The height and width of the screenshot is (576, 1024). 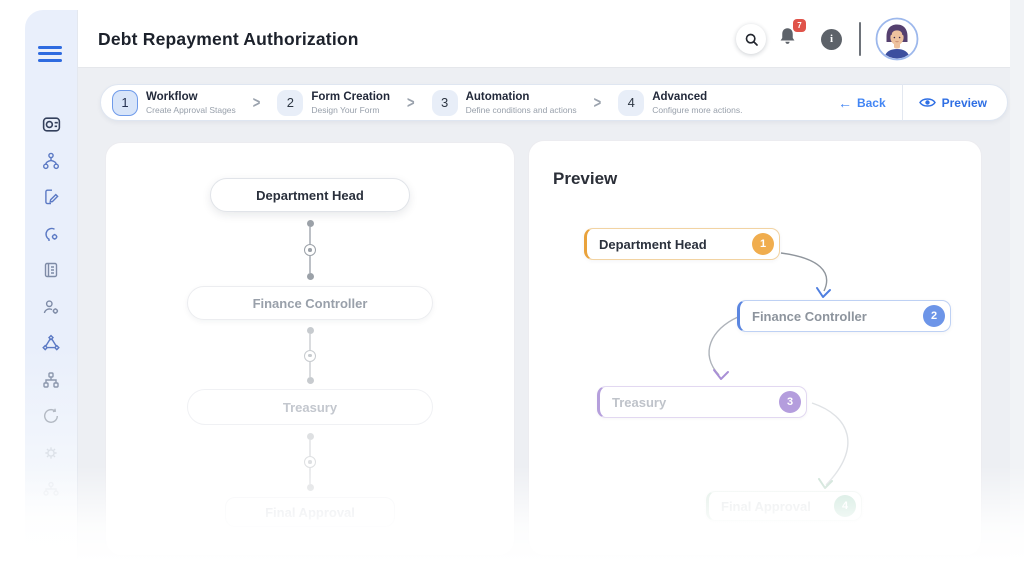 I want to click on approval-stages-icon, so click(x=51, y=160).